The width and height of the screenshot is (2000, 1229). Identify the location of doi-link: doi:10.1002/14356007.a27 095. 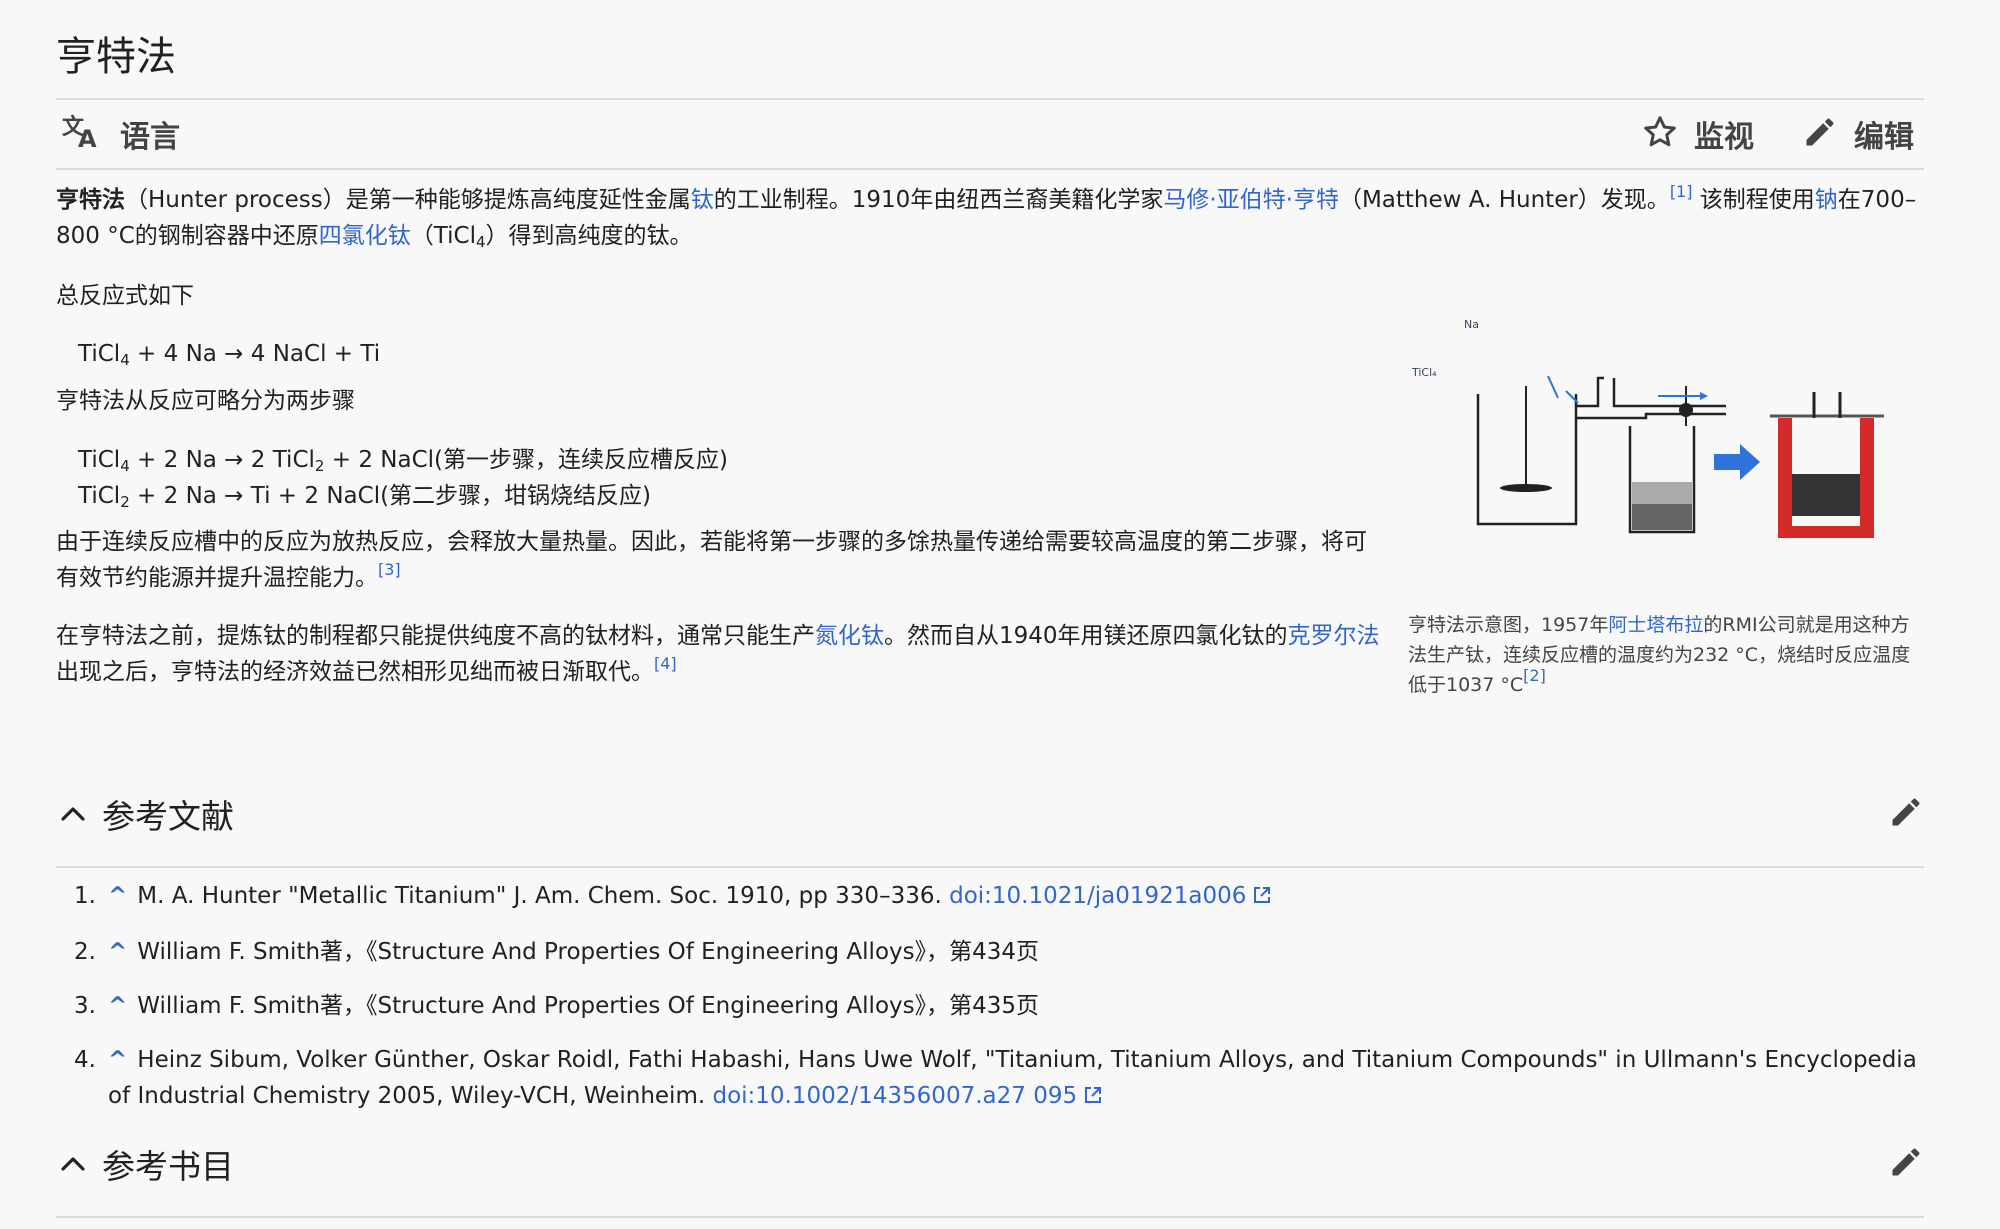
(894, 1096).